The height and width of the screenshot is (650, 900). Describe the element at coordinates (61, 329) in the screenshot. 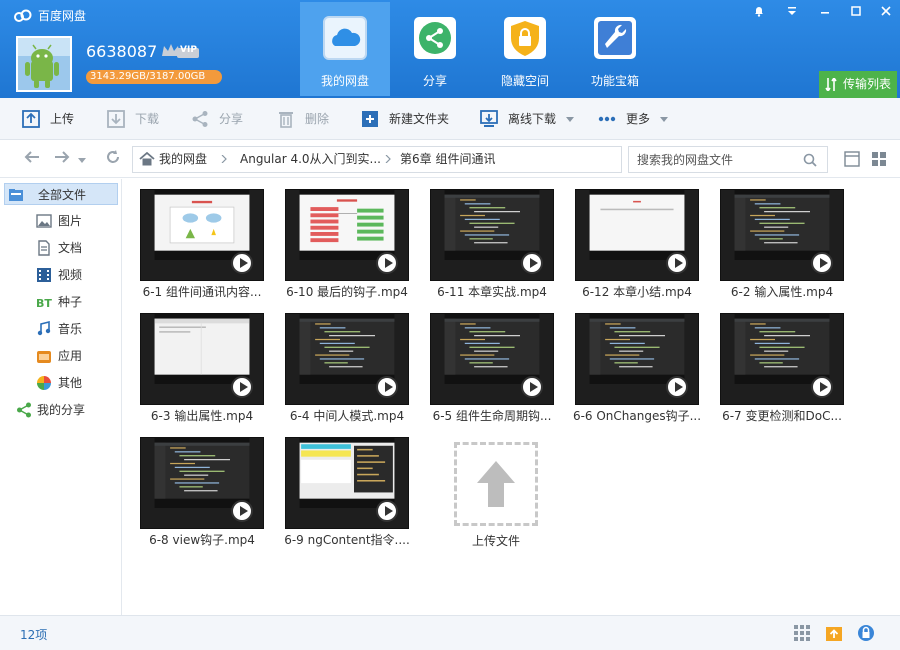

I see `sidebar-item-music: 音乐` at that location.